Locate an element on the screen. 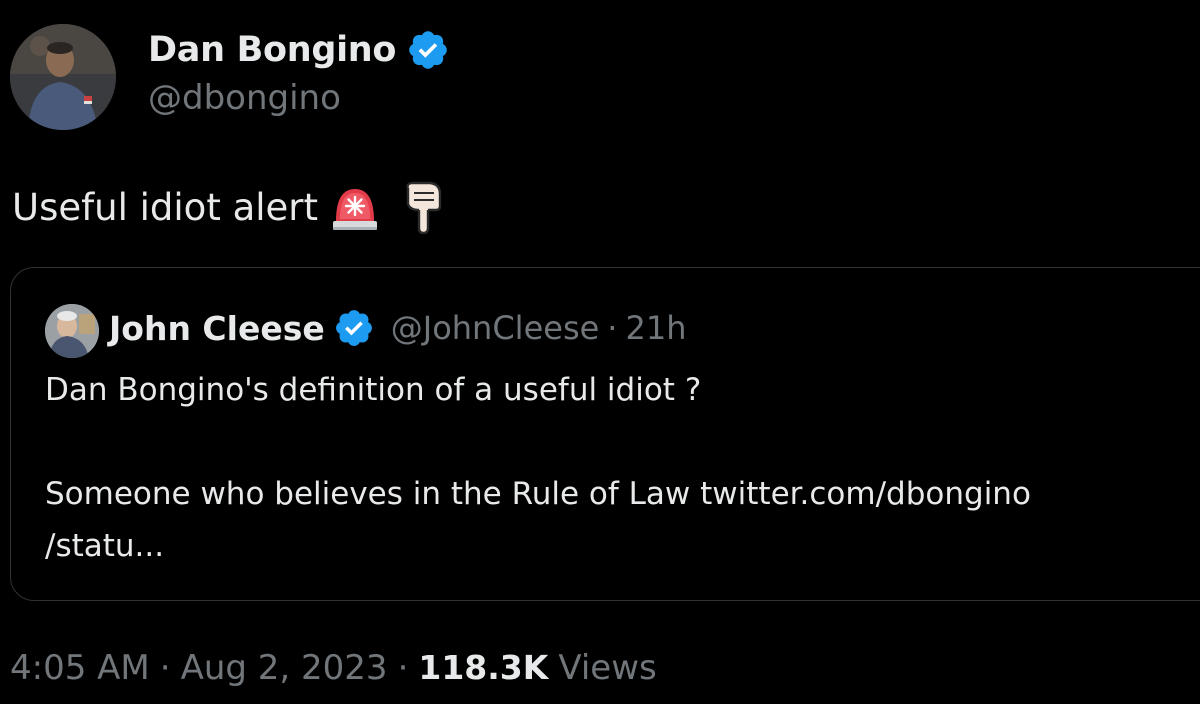 This screenshot has width=1200, height=704. tweet-text: Useful idiot alert is located at coordinates (229, 207).